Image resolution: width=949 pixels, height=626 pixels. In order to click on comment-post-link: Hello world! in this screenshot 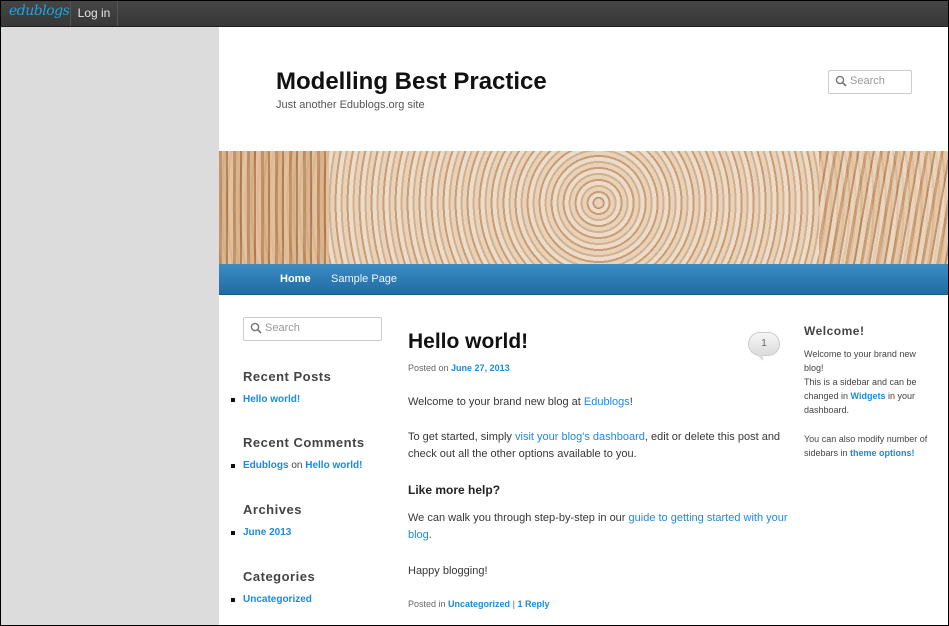, I will do `click(333, 465)`.